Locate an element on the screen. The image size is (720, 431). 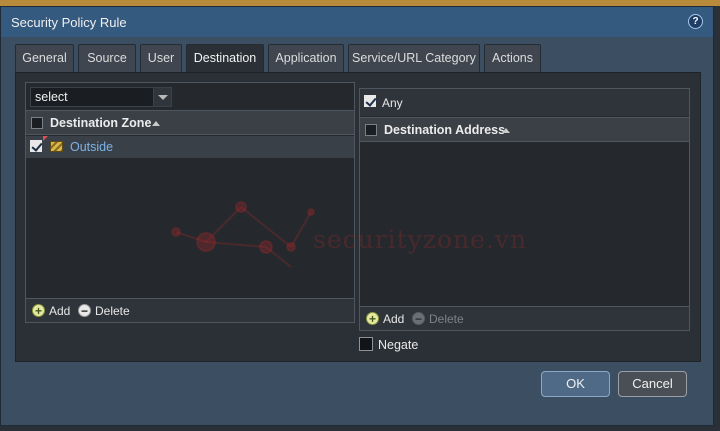
tab-application: Application is located at coordinates (306, 58).